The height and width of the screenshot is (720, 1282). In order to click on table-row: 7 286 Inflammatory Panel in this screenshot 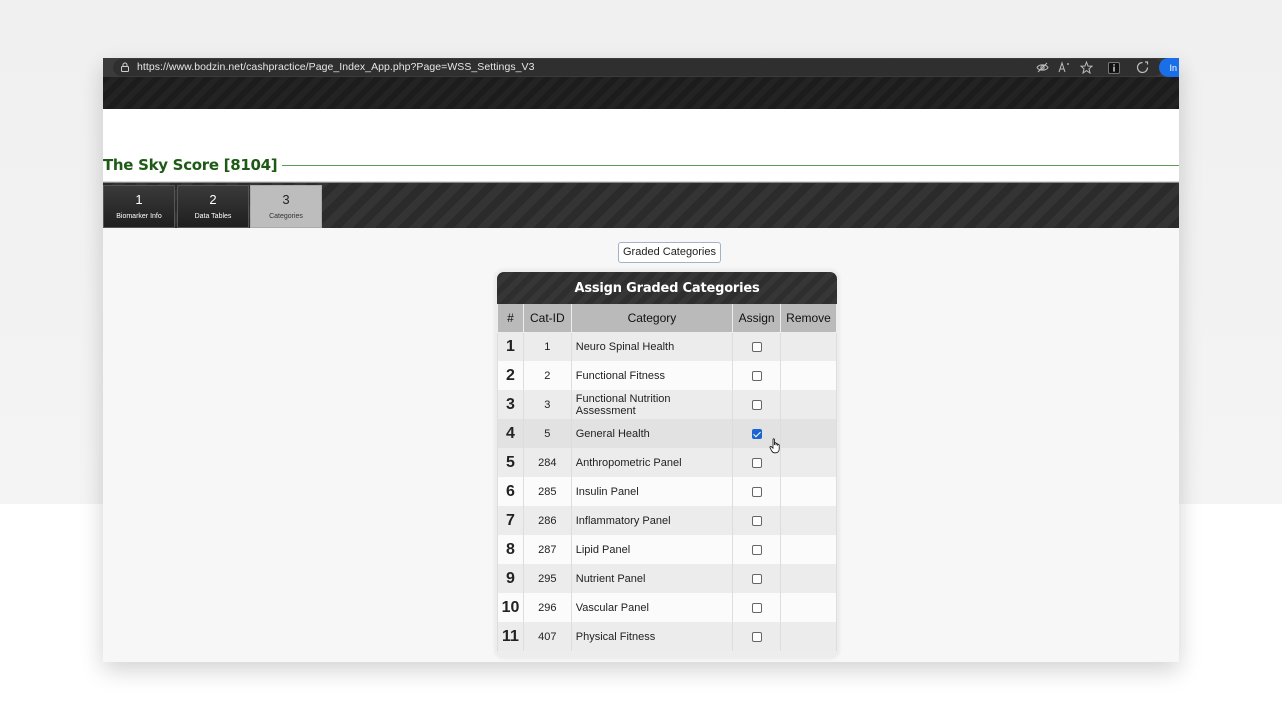, I will do `click(667, 520)`.